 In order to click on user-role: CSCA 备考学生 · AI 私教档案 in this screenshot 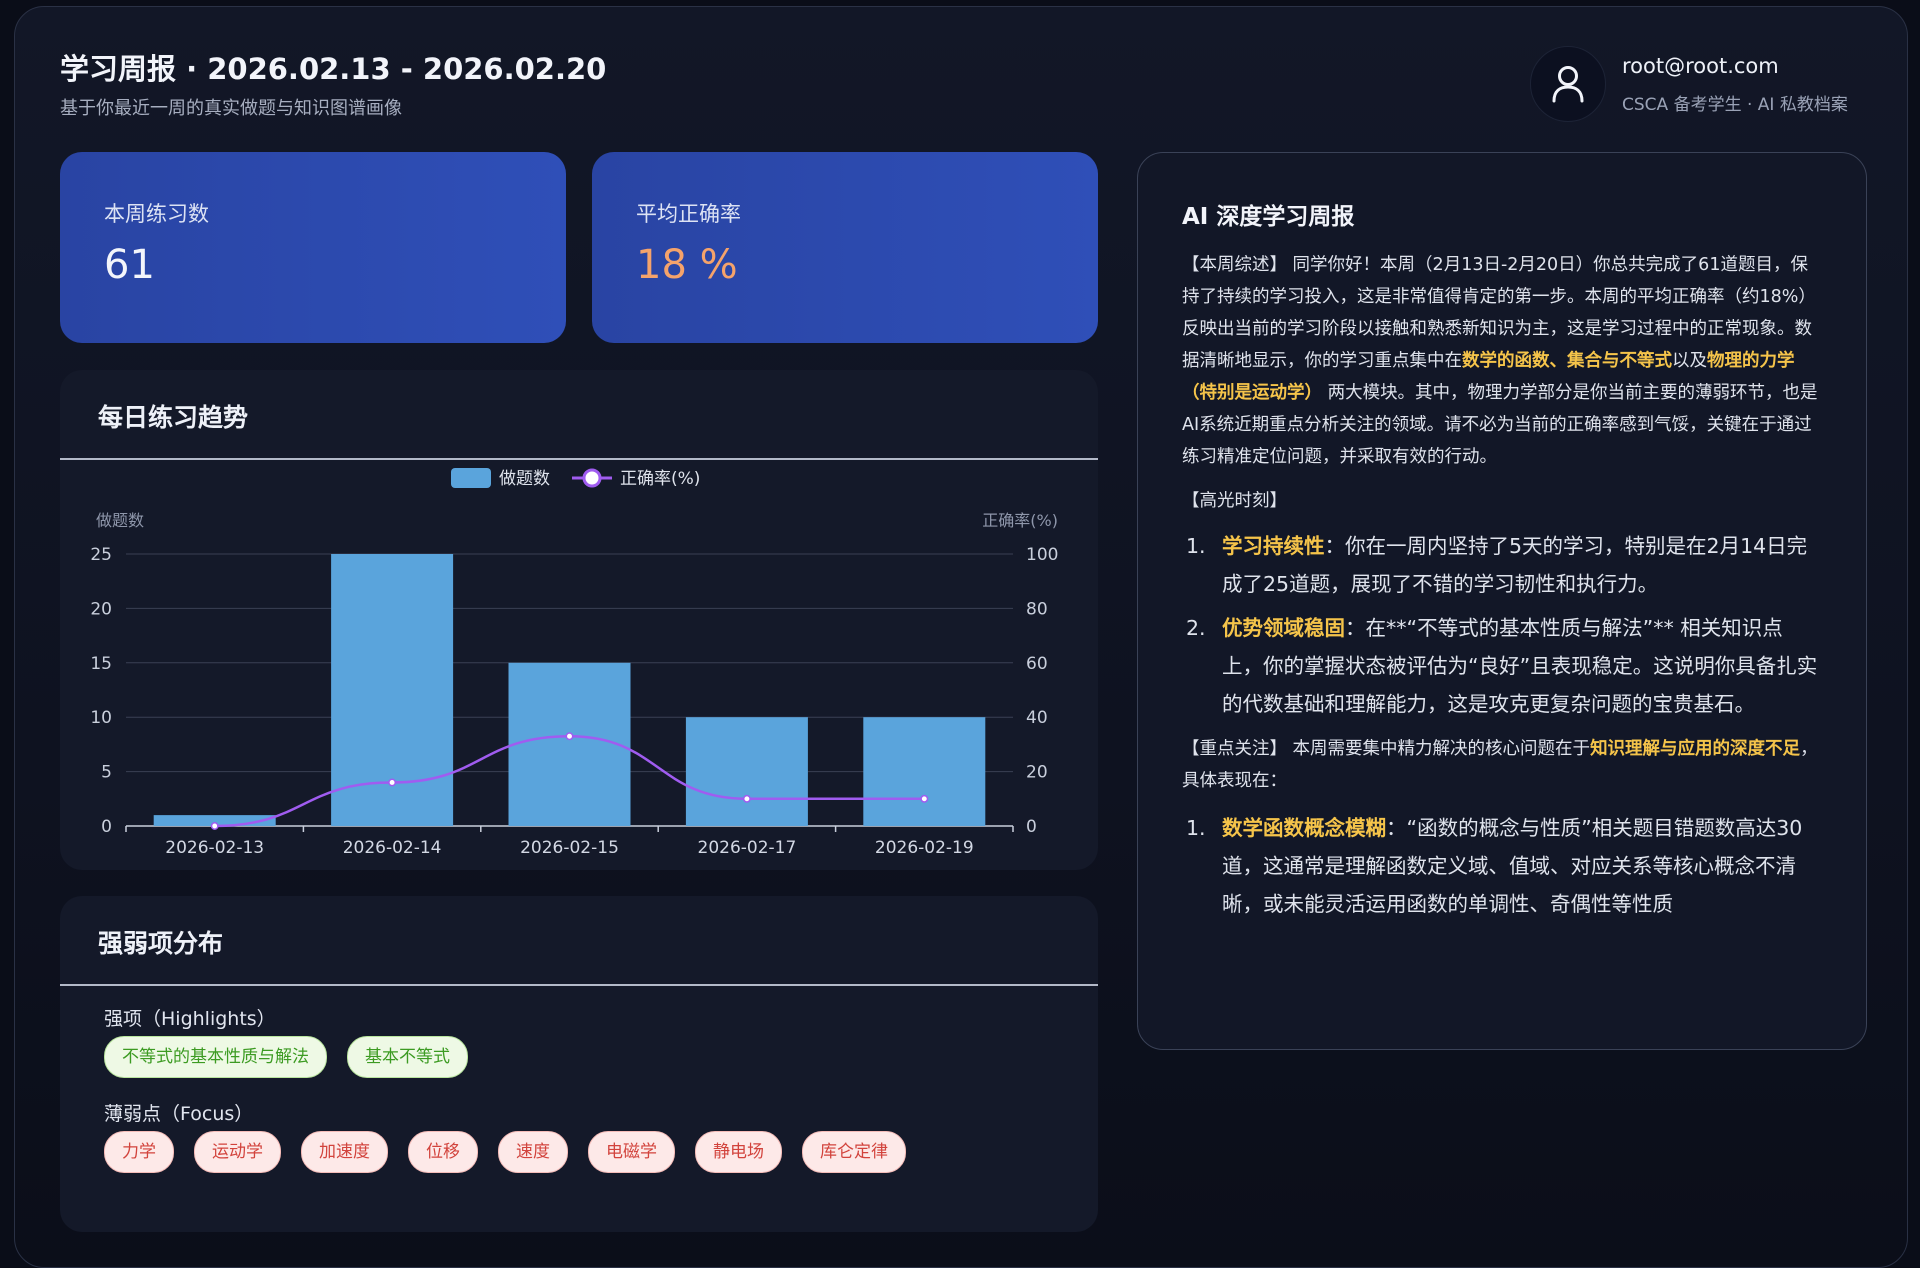, I will do `click(1735, 105)`.